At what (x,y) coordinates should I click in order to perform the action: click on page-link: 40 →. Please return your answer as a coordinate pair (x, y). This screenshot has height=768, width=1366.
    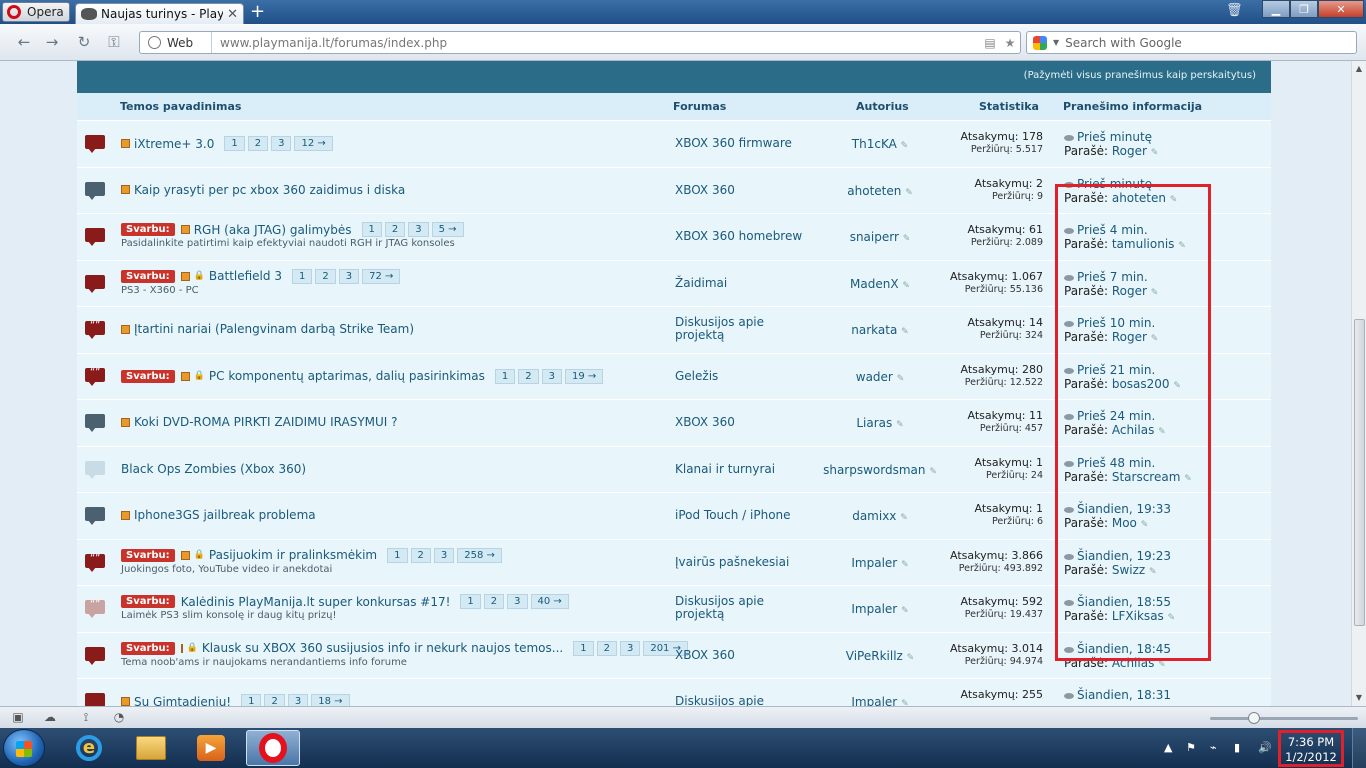
    Looking at the image, I should click on (549, 601).